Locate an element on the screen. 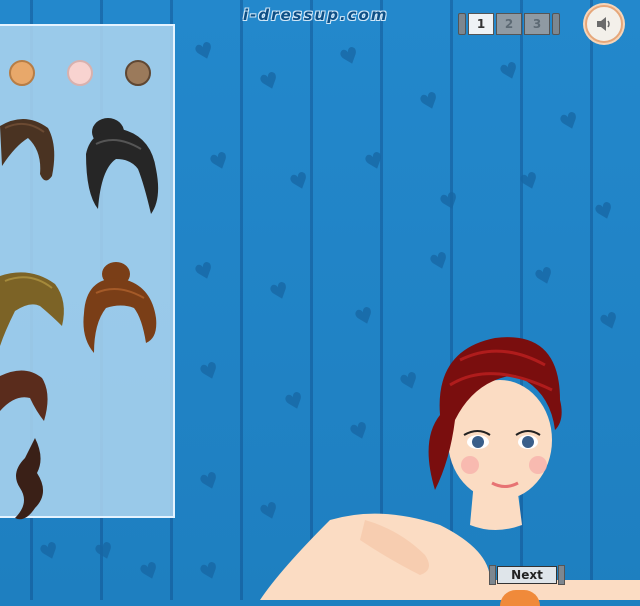 The image size is (640, 606). hair-option-blonde-olive is located at coordinates (35, 311).